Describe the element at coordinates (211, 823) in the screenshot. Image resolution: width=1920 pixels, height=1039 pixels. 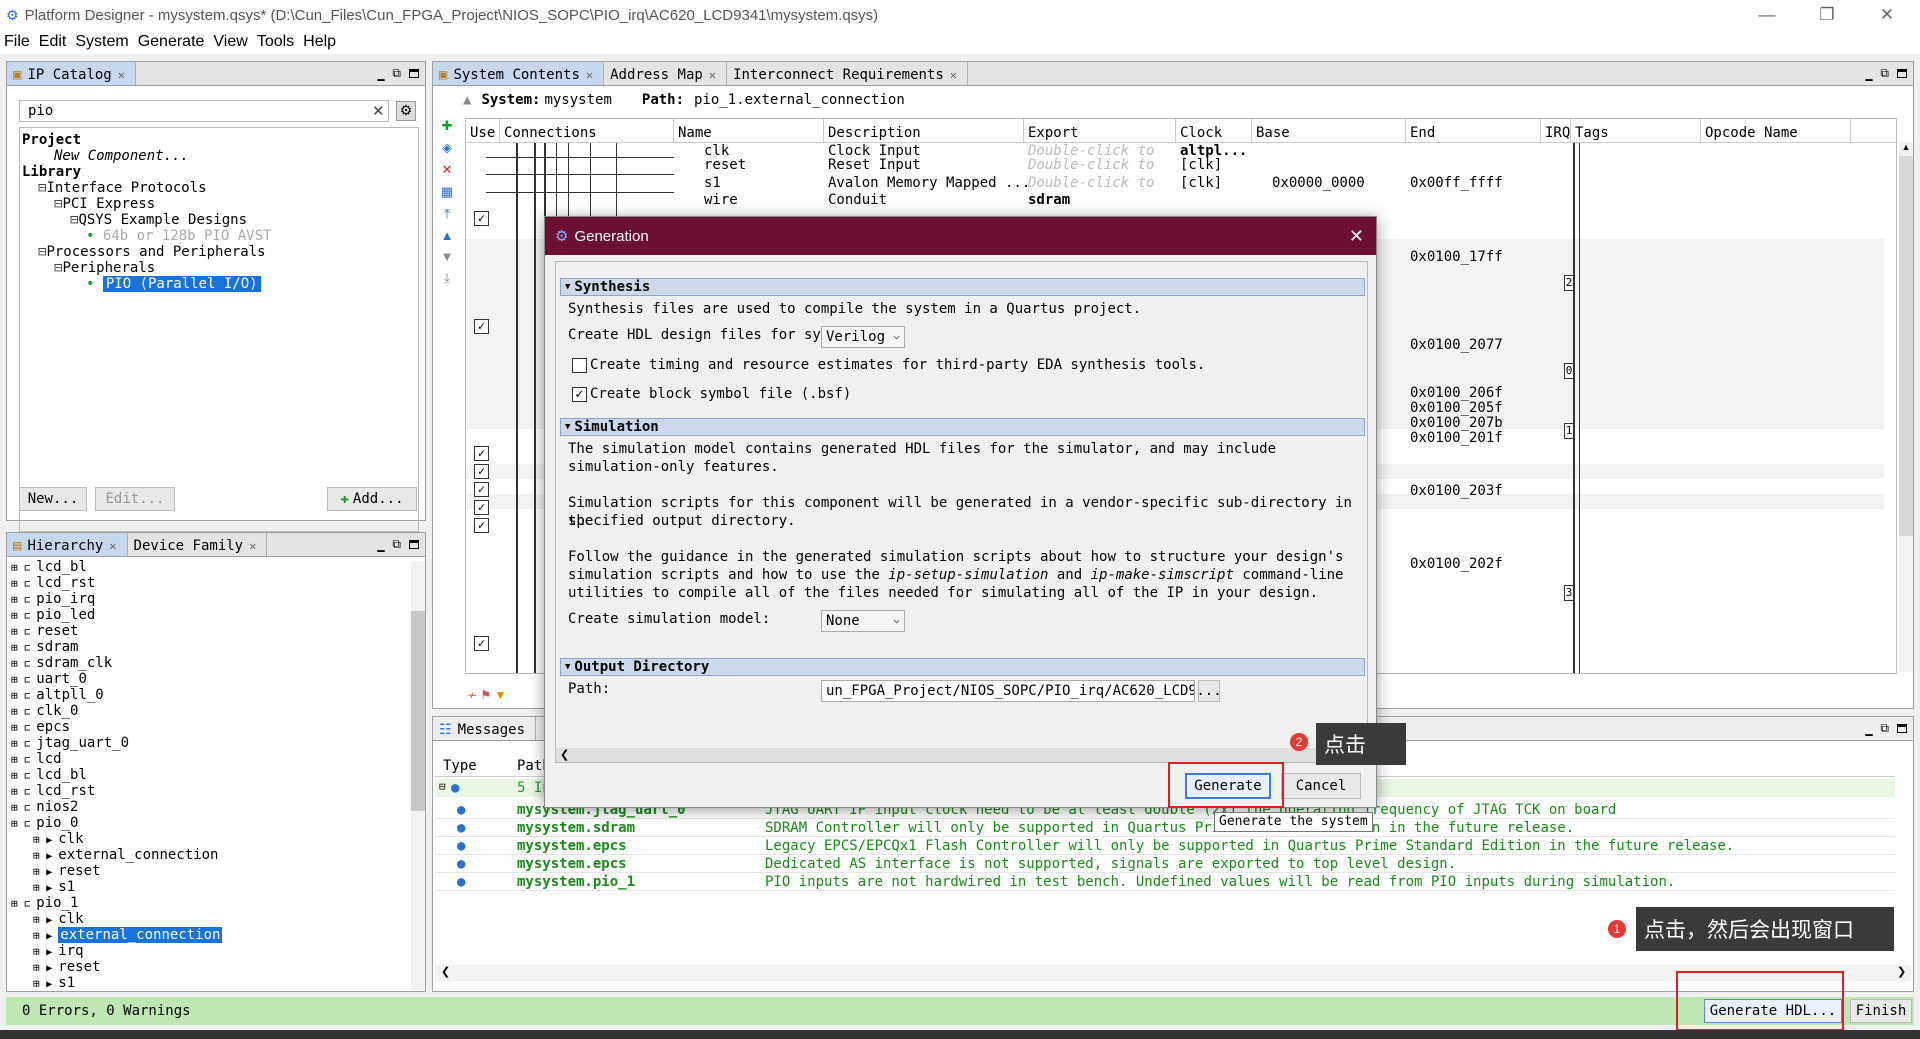
I see `hierarchy-item: ⊞ ⊏ pio_0` at that location.